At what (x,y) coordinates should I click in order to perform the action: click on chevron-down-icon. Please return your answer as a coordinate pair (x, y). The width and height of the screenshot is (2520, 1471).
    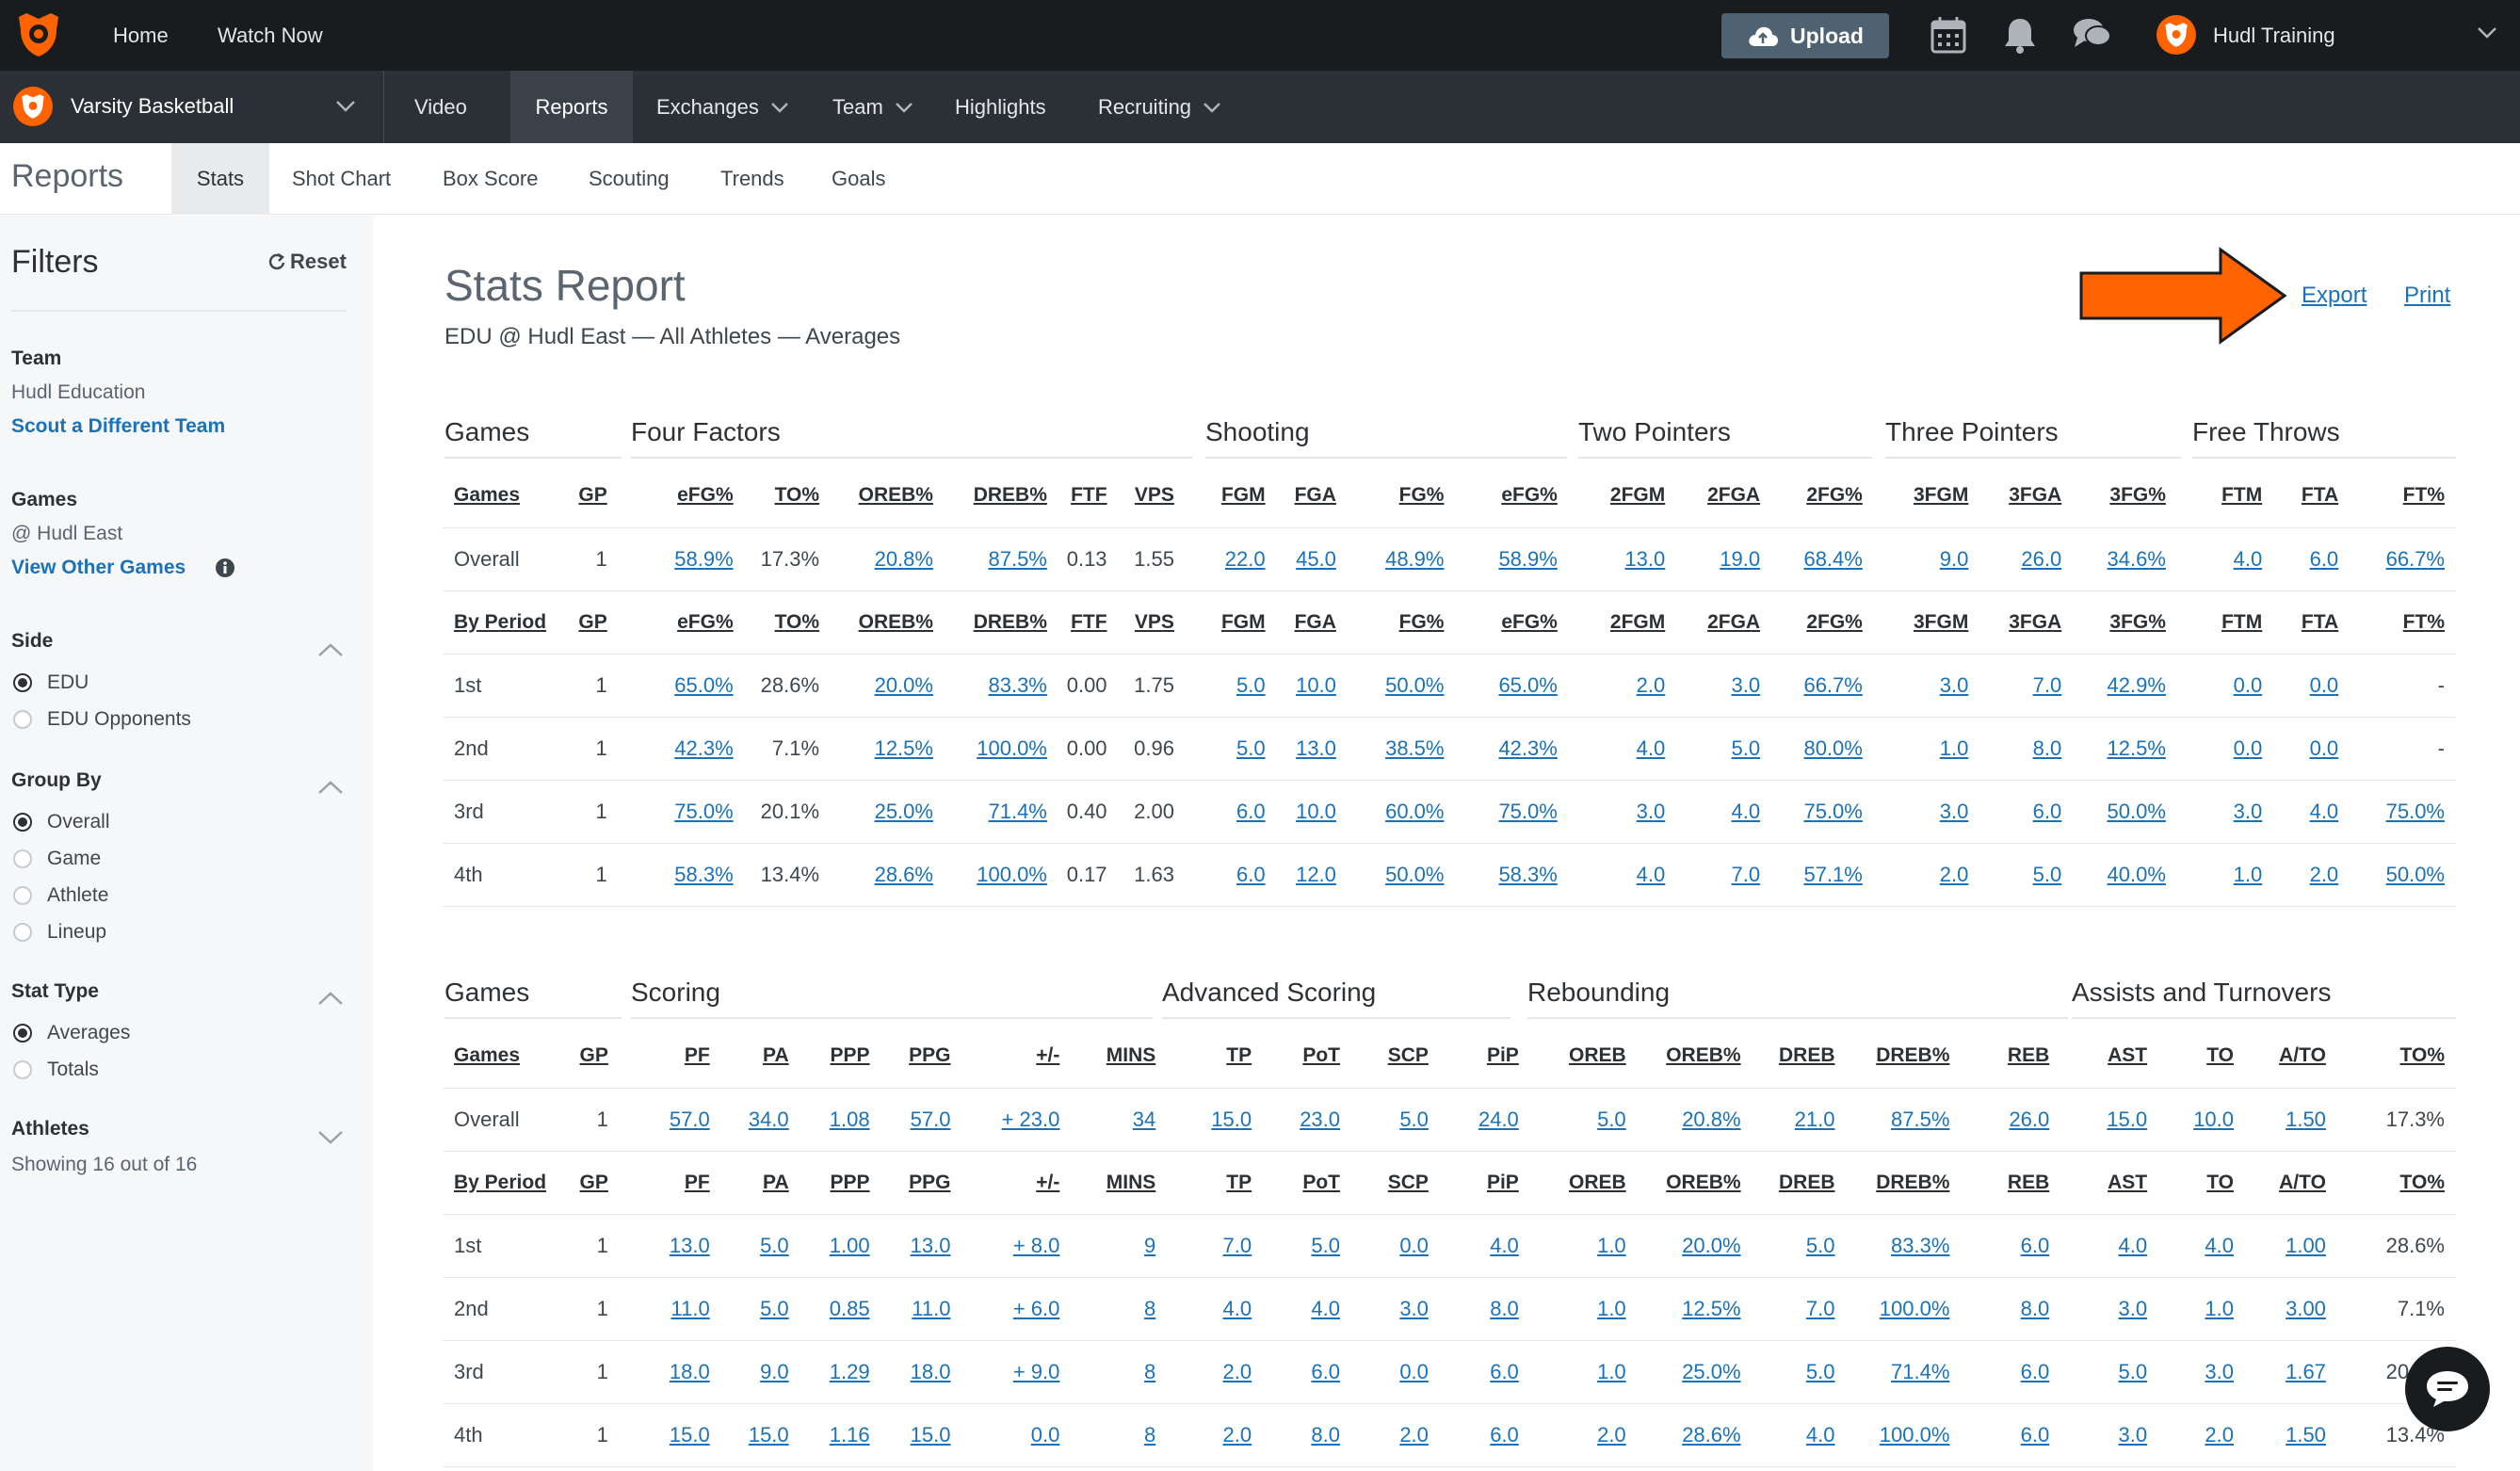
    Looking at the image, I should click on (2487, 35).